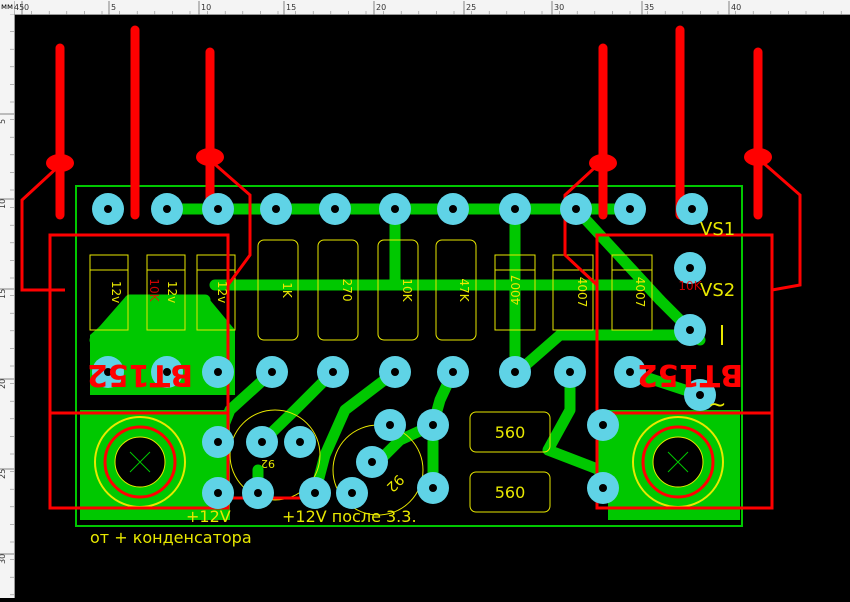  I want to click on zener-label-3: 12v, so click(222, 292).